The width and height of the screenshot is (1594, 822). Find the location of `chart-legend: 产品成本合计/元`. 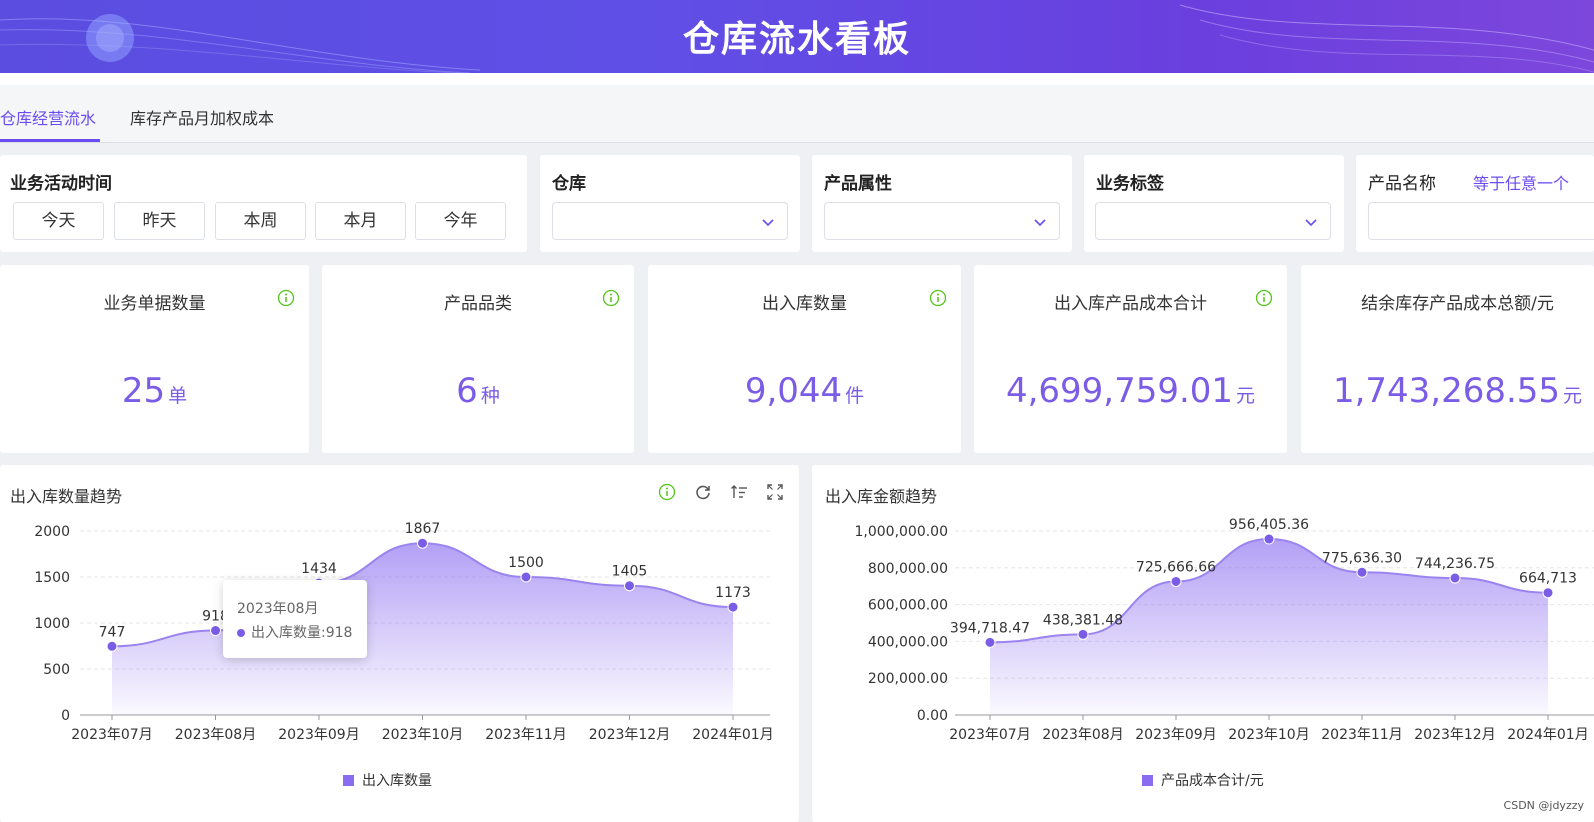

chart-legend: 产品成本合计/元 is located at coordinates (1203, 780).